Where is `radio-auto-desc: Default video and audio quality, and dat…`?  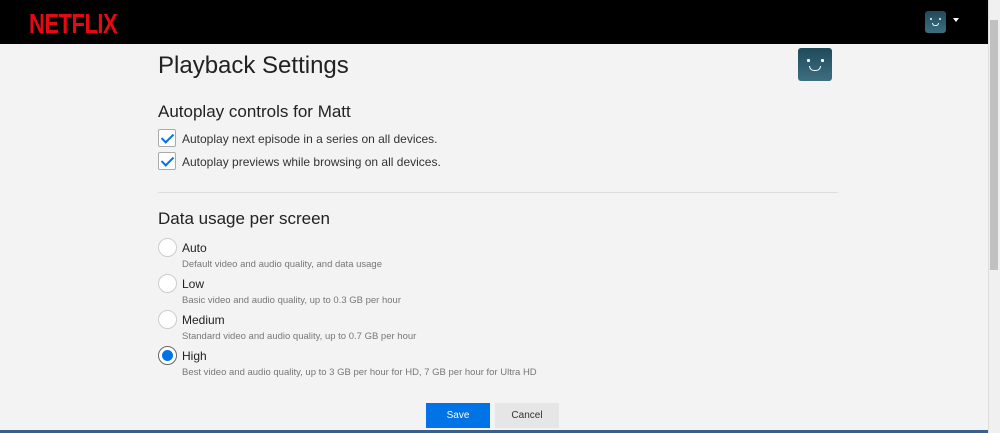
radio-auto-desc: Default video and audio quality, and dat… is located at coordinates (282, 264).